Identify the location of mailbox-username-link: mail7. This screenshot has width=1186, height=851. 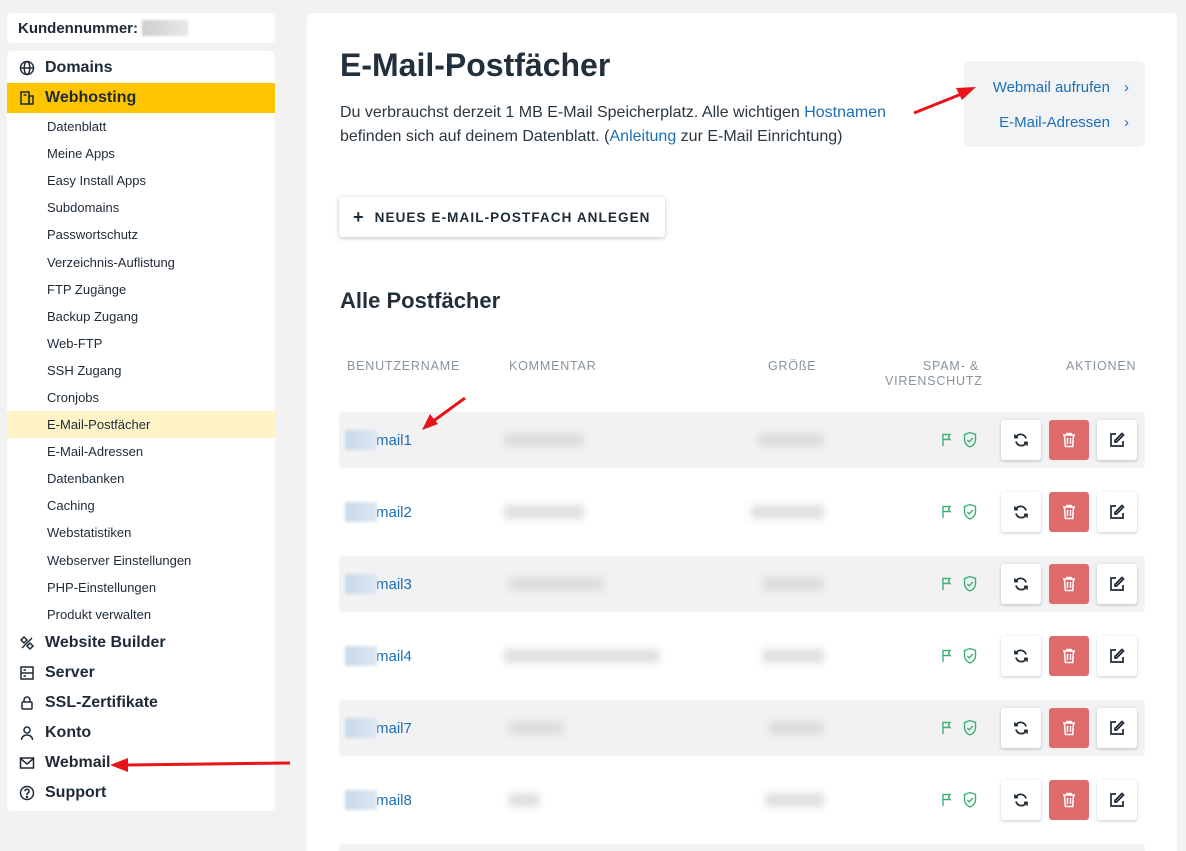
(378, 728).